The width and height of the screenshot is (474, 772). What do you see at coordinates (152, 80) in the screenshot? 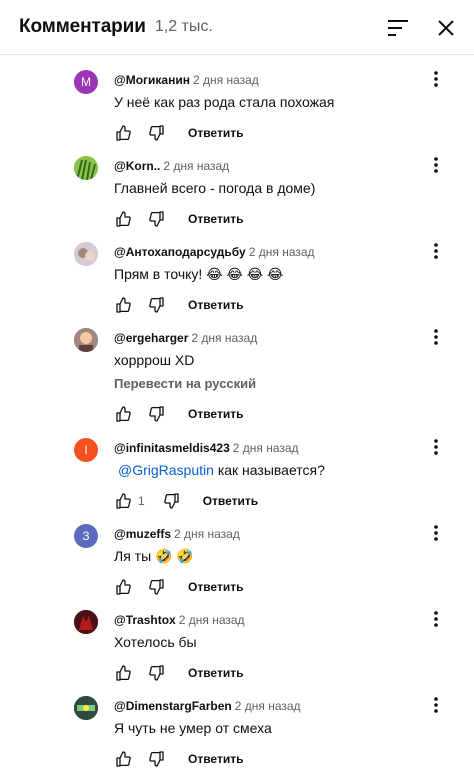
I see `comment-author: @Могиканин` at bounding box center [152, 80].